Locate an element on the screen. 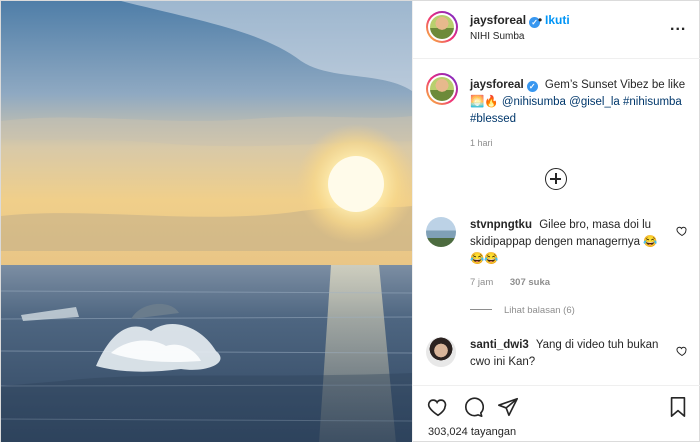 This screenshot has width=700, height=442. hashtag-link: #nihisumba is located at coordinates (652, 102).